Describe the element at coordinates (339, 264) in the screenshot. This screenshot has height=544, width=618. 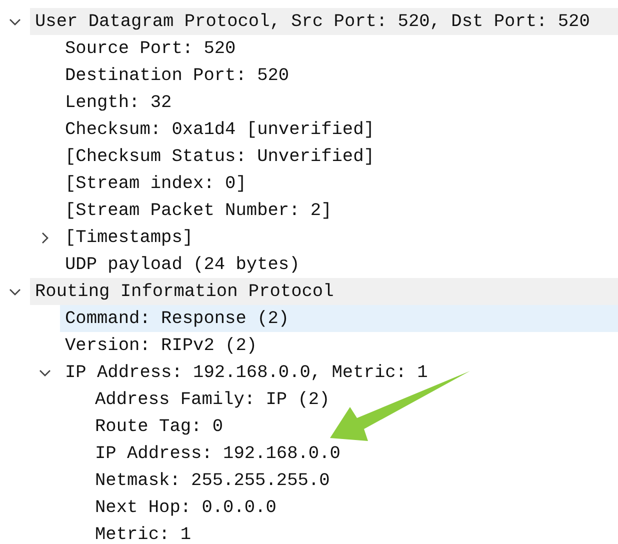
I see `tree-item: UDP payload (24 bytes)` at that location.